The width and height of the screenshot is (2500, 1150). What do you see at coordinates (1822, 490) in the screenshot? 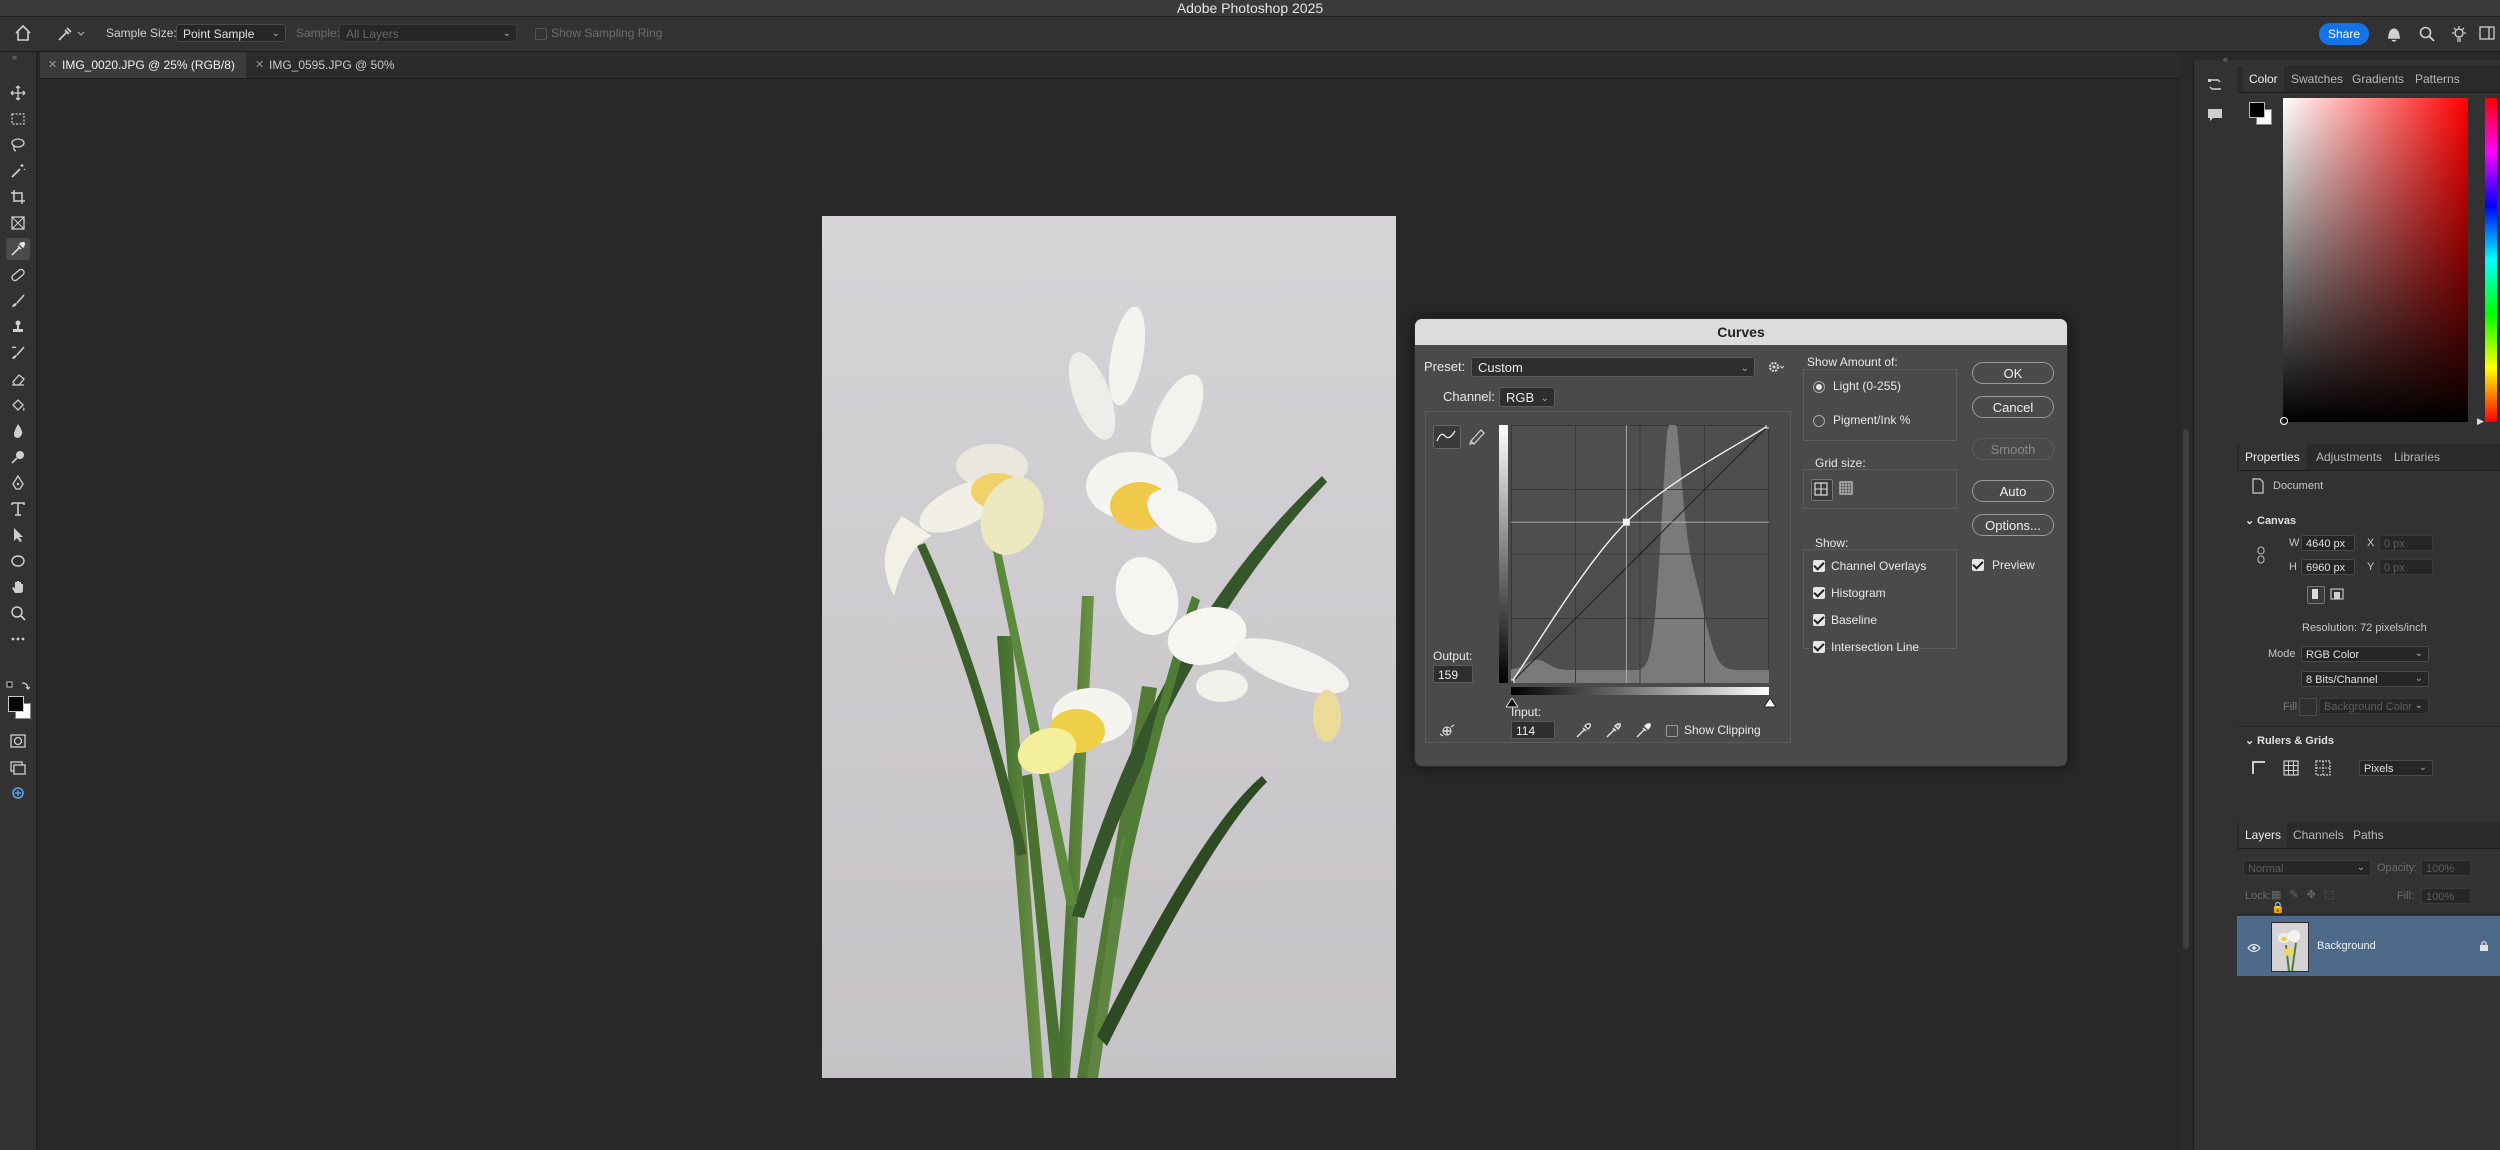
I see `grid-simple-icon` at bounding box center [1822, 490].